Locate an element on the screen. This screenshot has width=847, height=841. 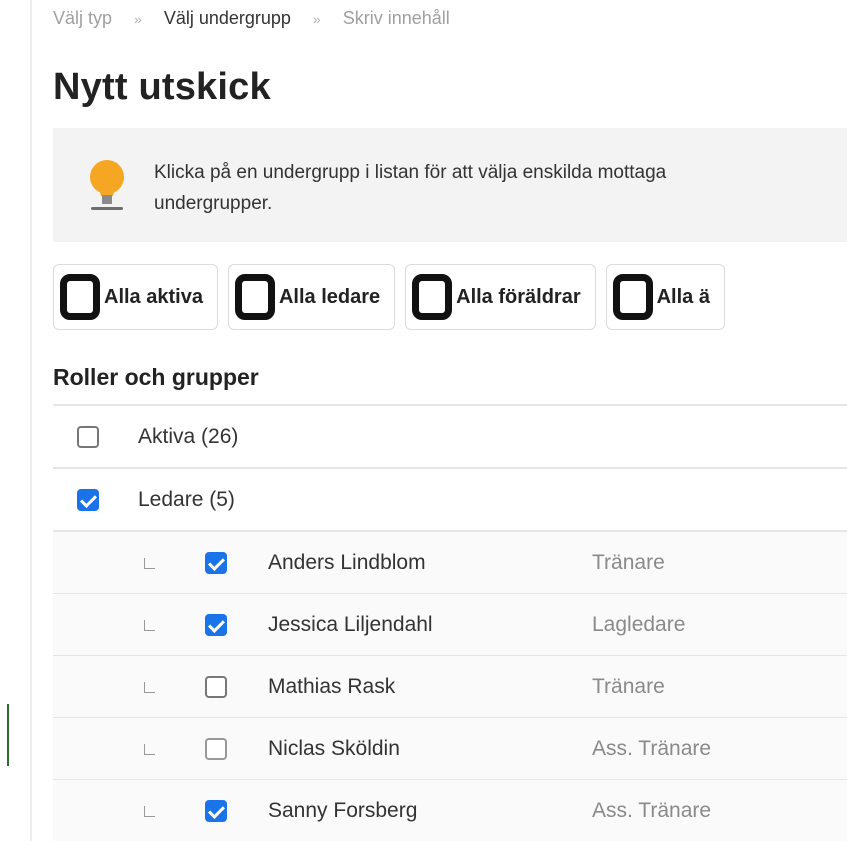
select-all-leaders-button: Alla ledare is located at coordinates (311, 297).